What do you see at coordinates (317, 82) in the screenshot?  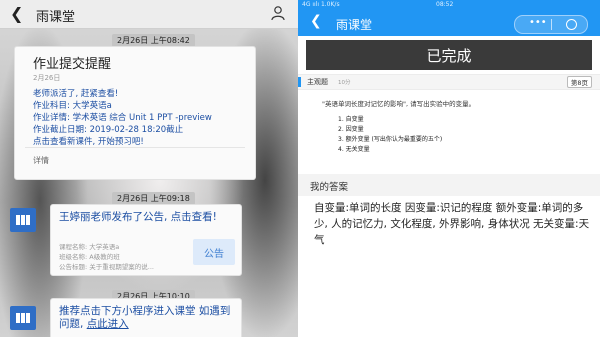 I see `question-type: 主观题` at bounding box center [317, 82].